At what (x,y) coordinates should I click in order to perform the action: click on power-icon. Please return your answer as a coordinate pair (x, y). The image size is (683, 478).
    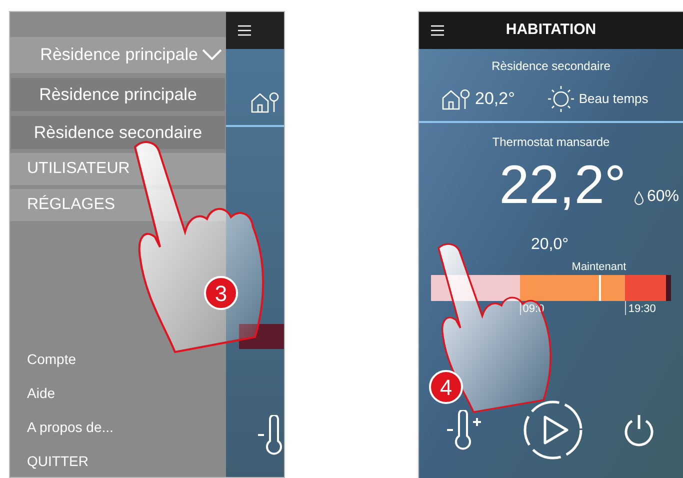
    Looking at the image, I should click on (639, 430).